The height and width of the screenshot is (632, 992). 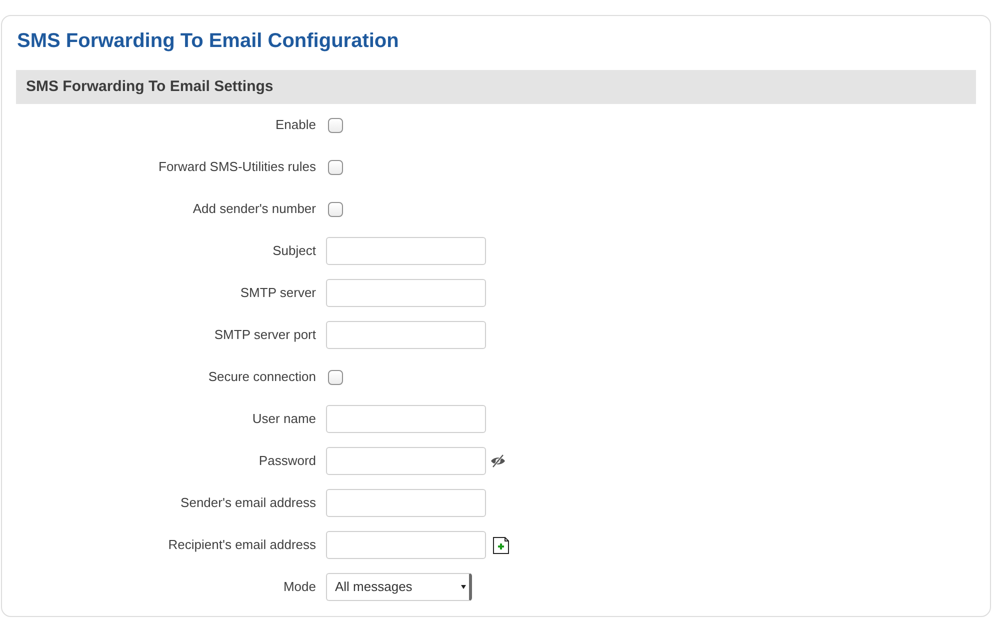 I want to click on add-document-icon, so click(x=501, y=545).